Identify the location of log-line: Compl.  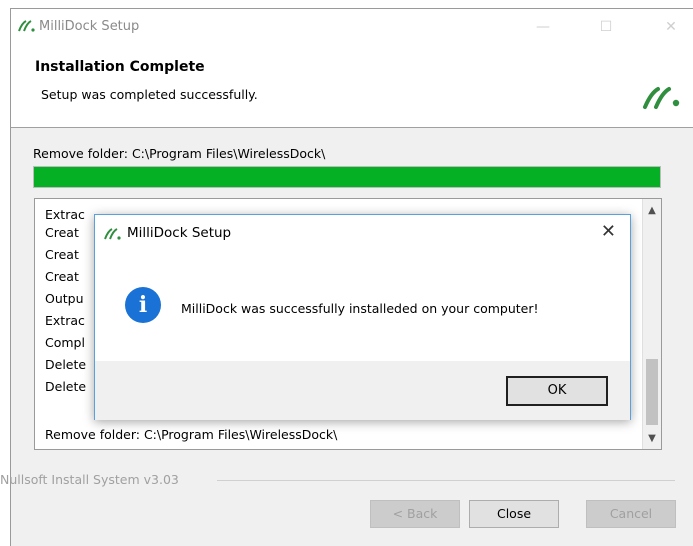
(65, 342).